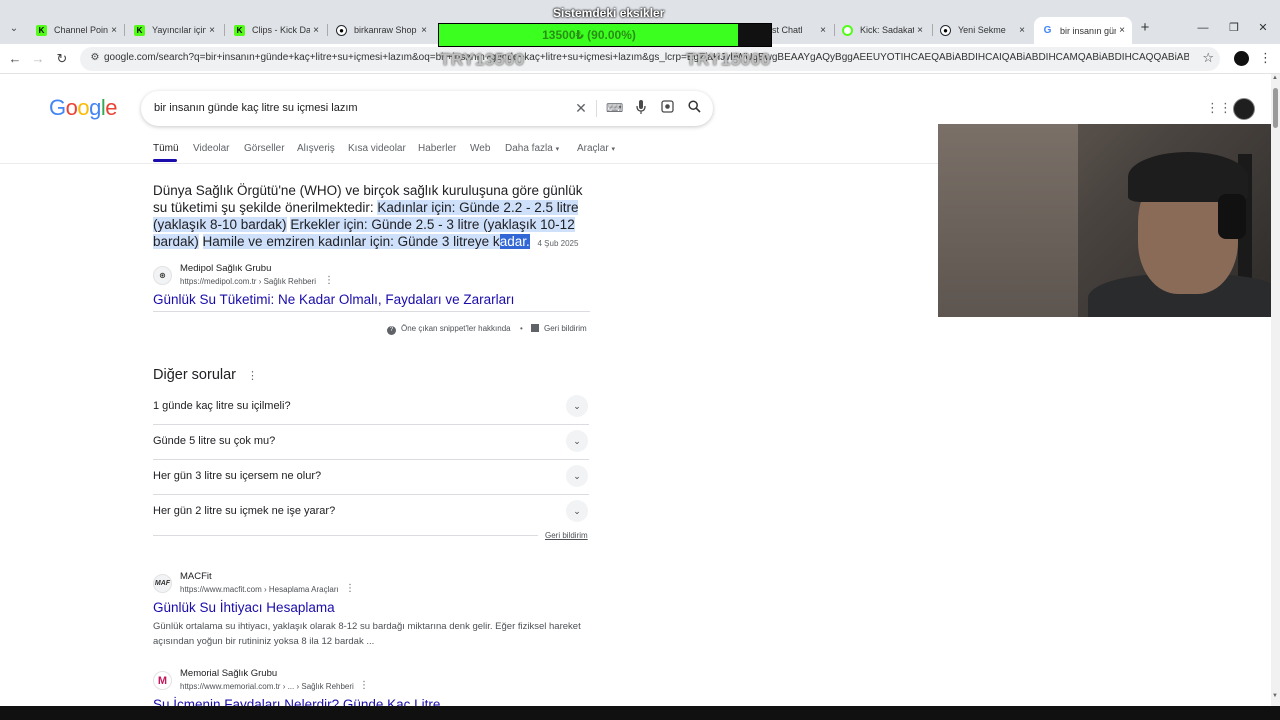  Describe the element at coordinates (1275, 78) in the screenshot. I see `scroll-up-arrow-icon: ▲` at that location.